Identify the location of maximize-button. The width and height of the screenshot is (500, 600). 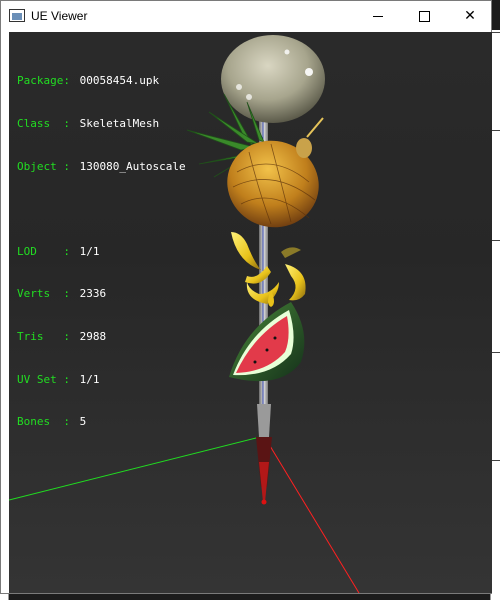
(424, 16).